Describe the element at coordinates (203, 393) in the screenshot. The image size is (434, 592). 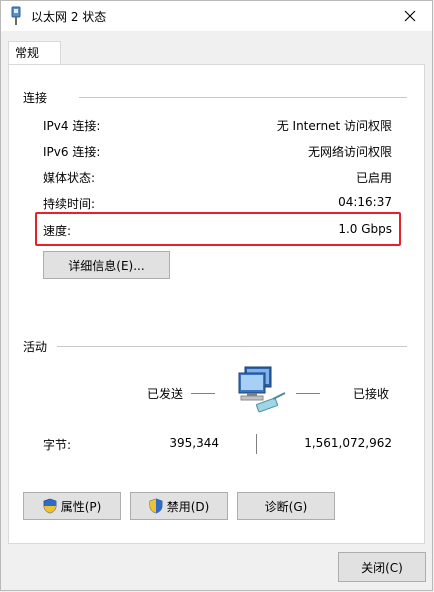
I see `sent-connector-line` at that location.